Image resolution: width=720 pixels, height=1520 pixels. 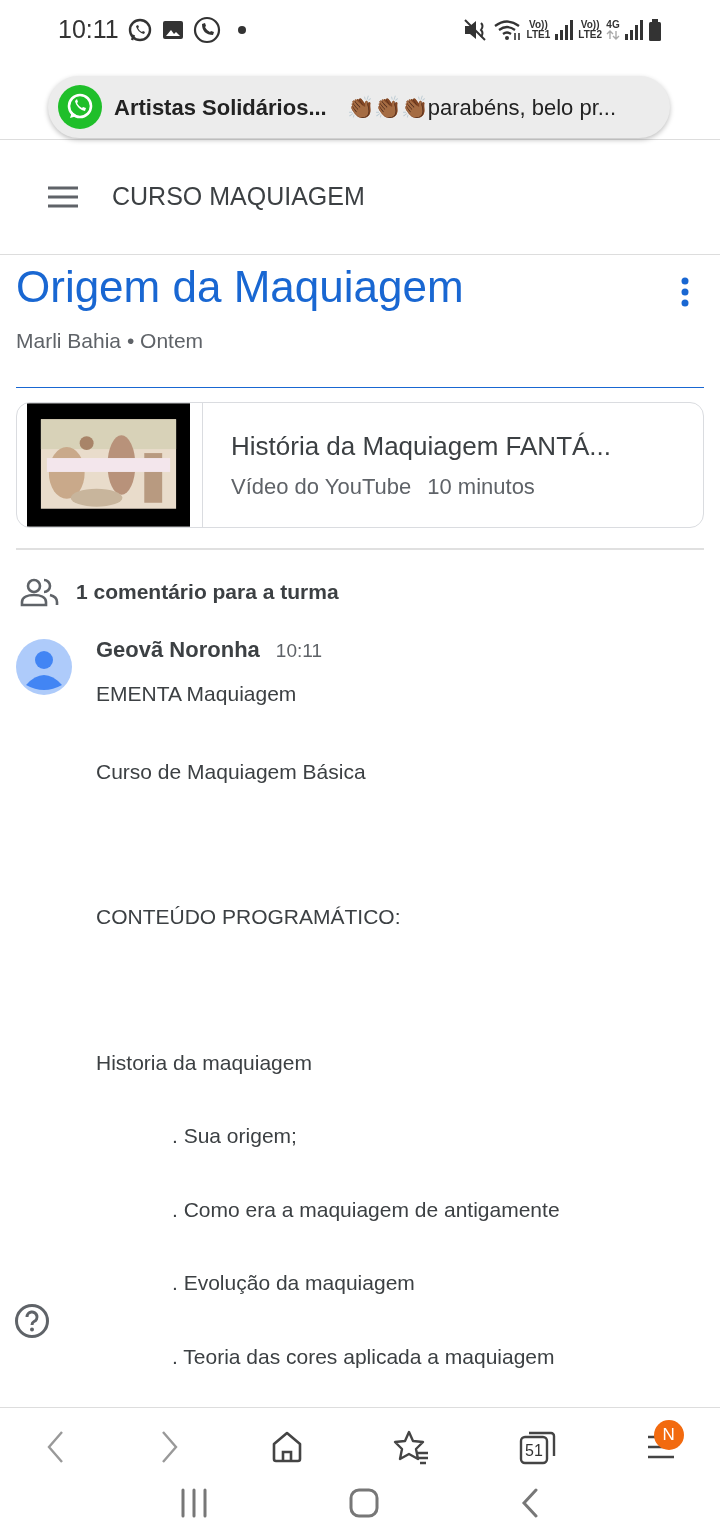 What do you see at coordinates (321, 486) in the screenshot?
I see `video-source: Vídeo do YouTube` at bounding box center [321, 486].